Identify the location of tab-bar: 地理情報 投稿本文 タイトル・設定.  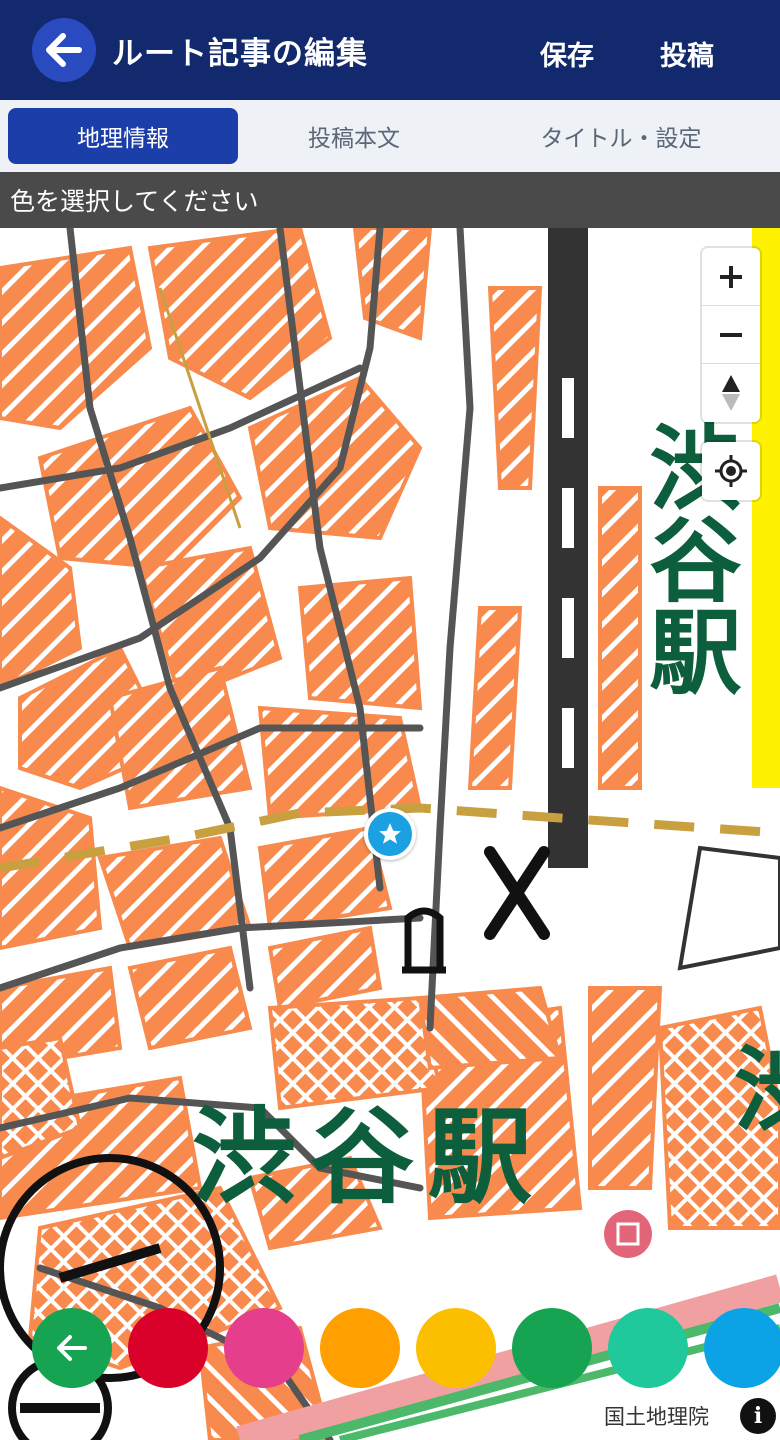
(390, 136).